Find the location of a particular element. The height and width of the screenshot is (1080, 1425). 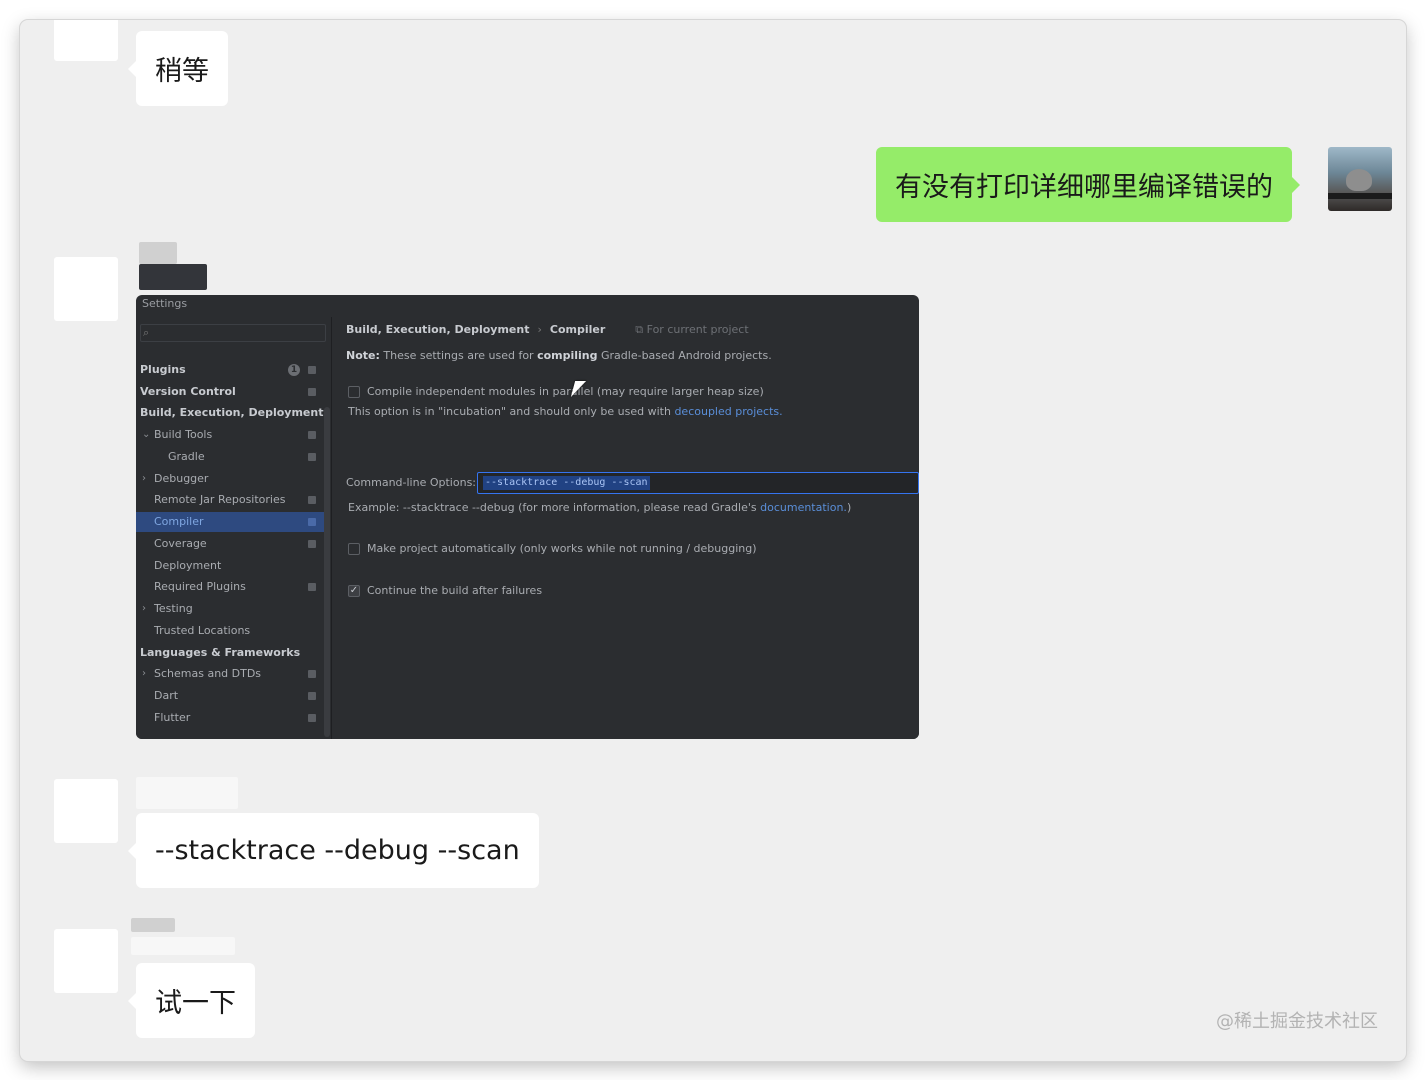

chevron-down-icon: ⌄ is located at coordinates (146, 434).